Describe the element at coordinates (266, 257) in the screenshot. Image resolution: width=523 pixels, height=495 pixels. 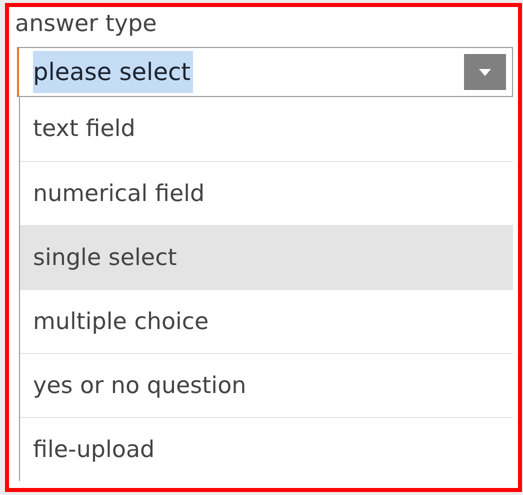
I see `dropdown-option: single select` at that location.